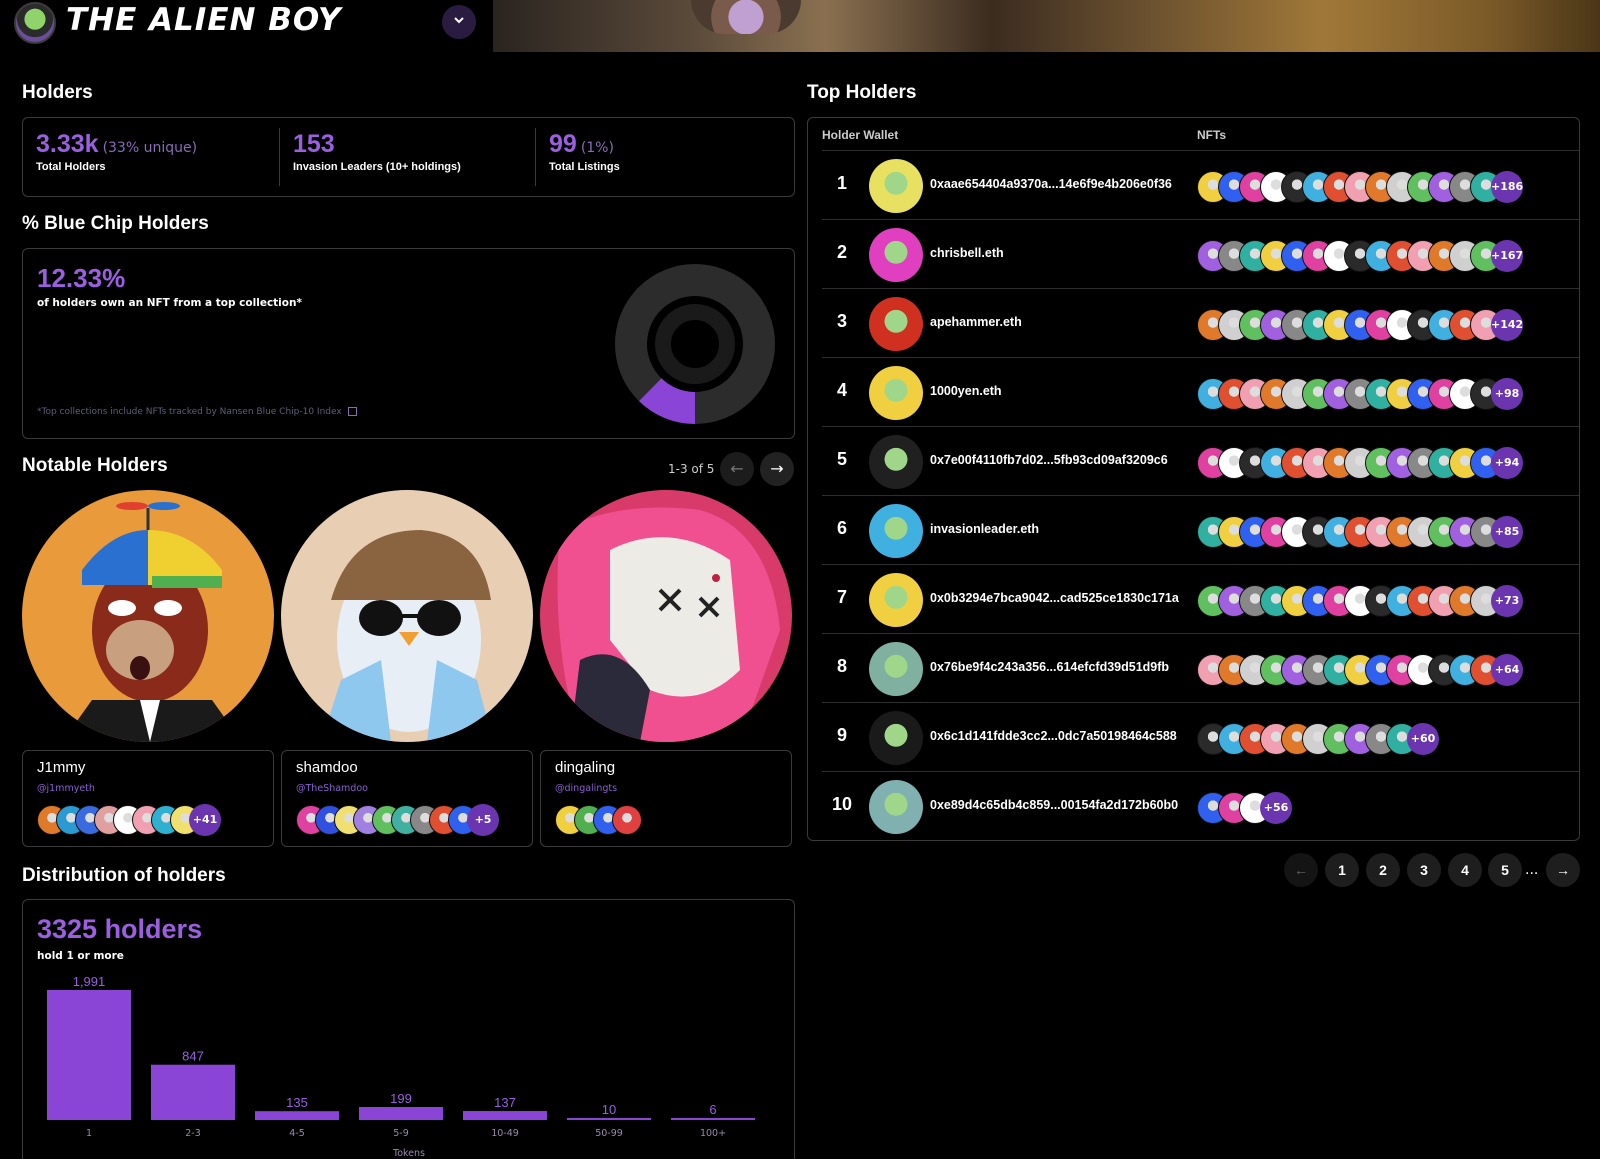  Describe the element at coordinates (1046, 26) in the screenshot. I see `collection-banner` at that location.